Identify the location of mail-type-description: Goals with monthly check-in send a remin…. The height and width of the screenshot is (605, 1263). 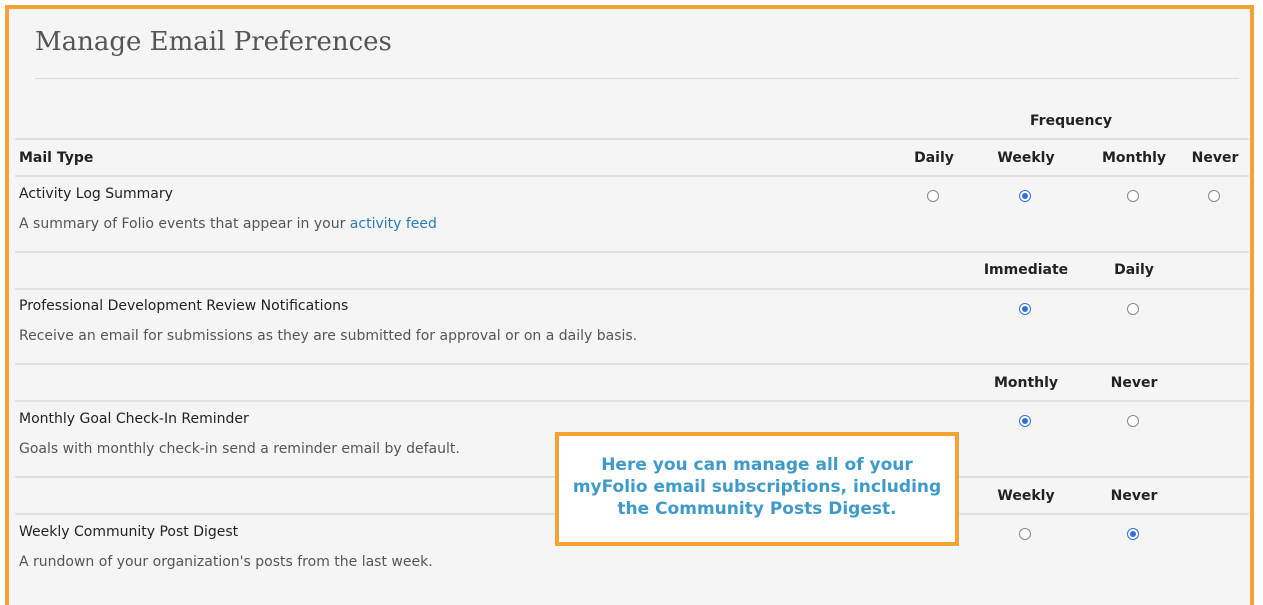
(239, 449).